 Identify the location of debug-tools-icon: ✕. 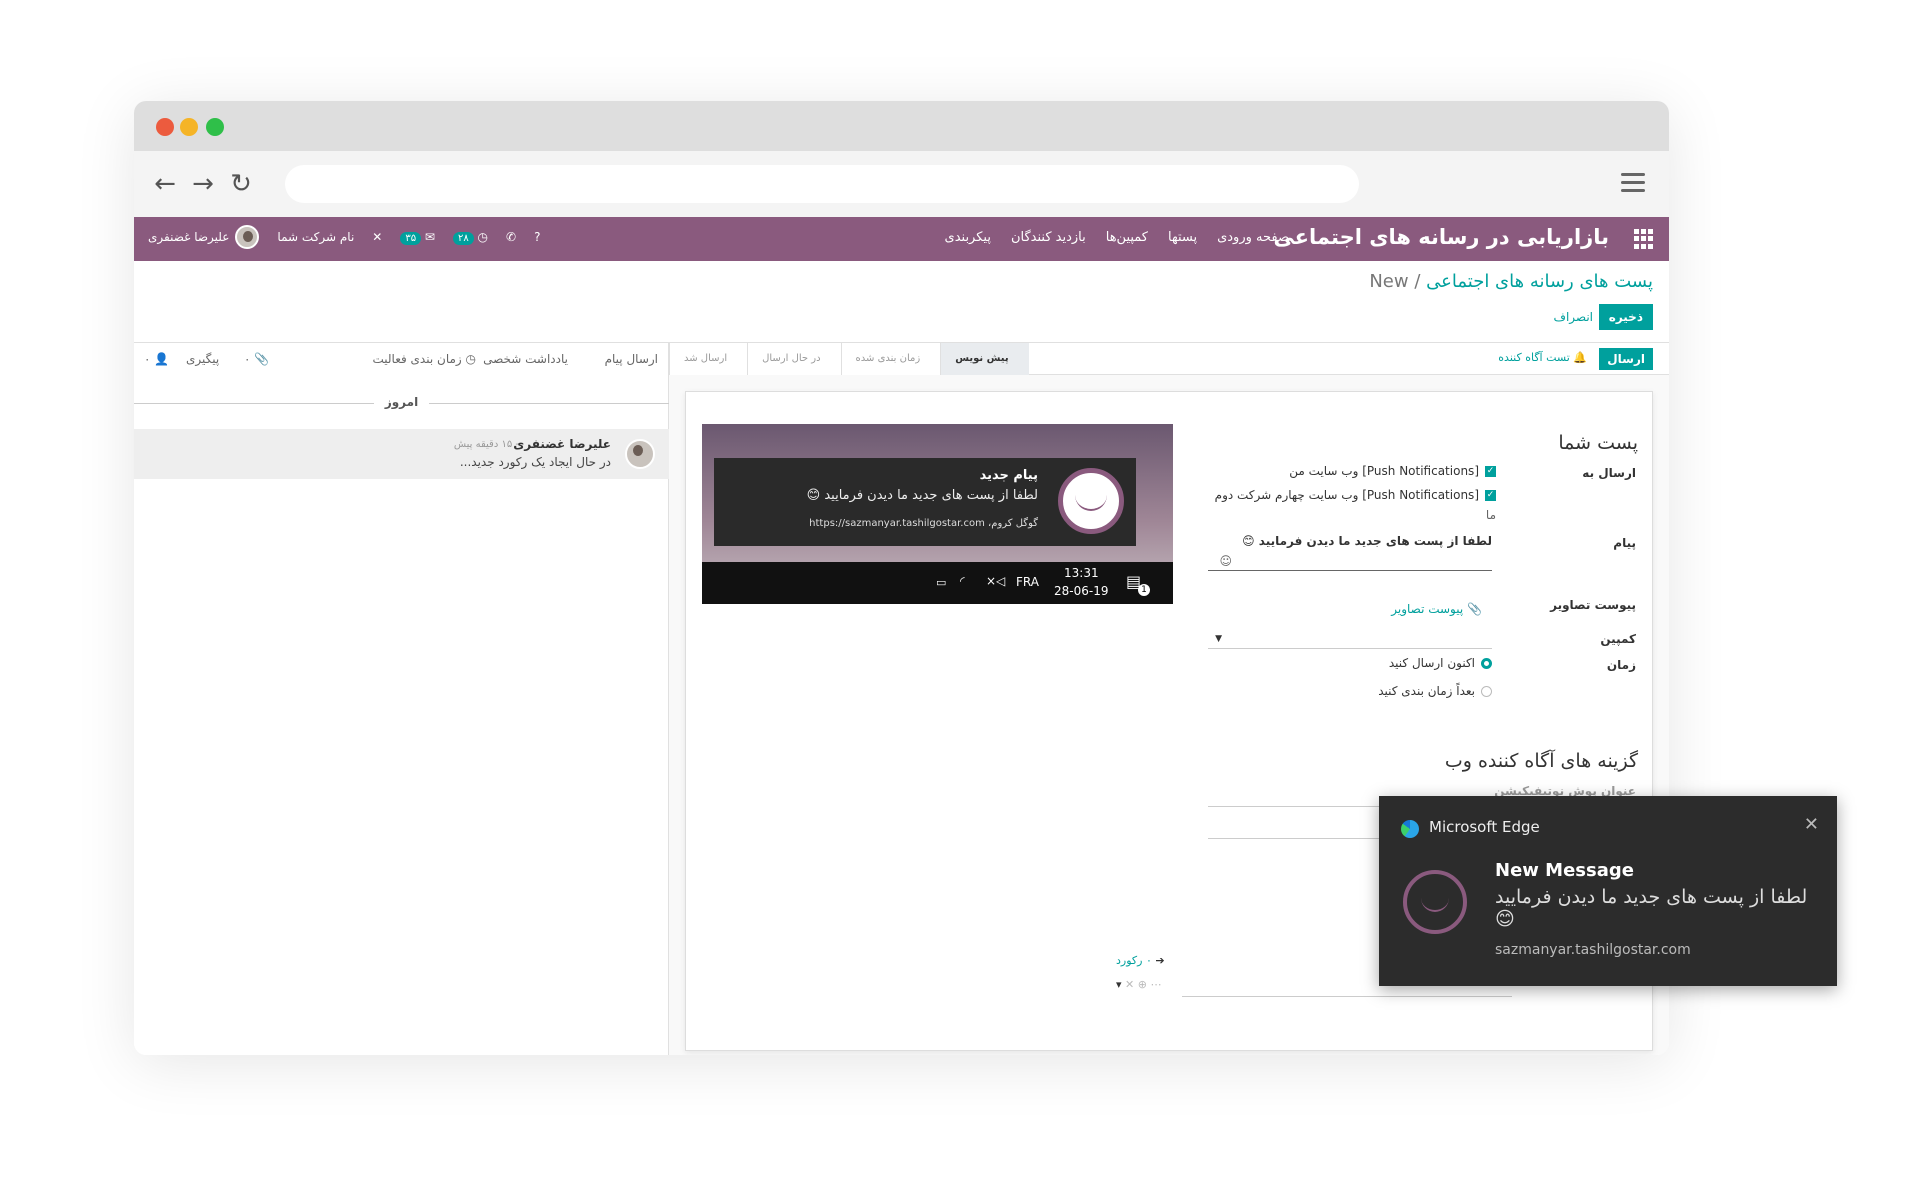
(377, 237).